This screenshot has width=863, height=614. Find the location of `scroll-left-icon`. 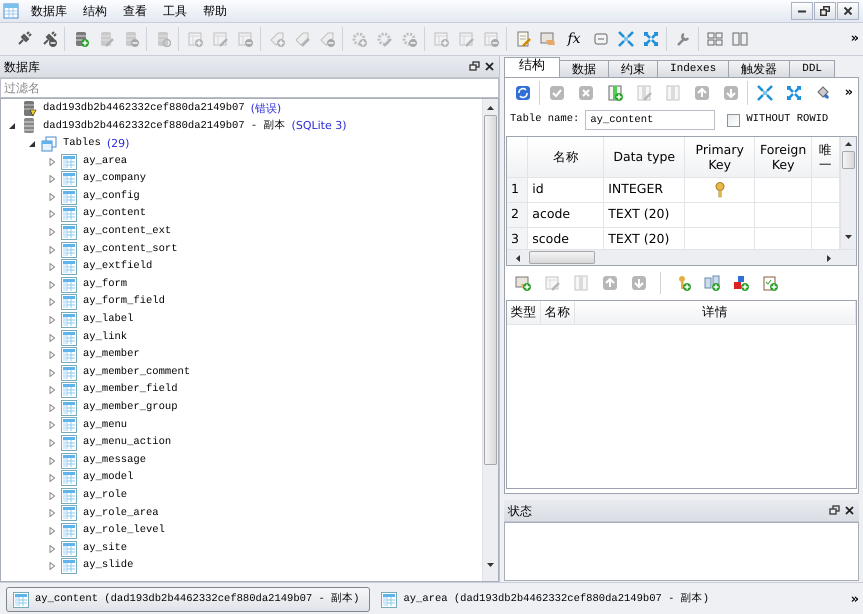

scroll-left-icon is located at coordinates (518, 258).